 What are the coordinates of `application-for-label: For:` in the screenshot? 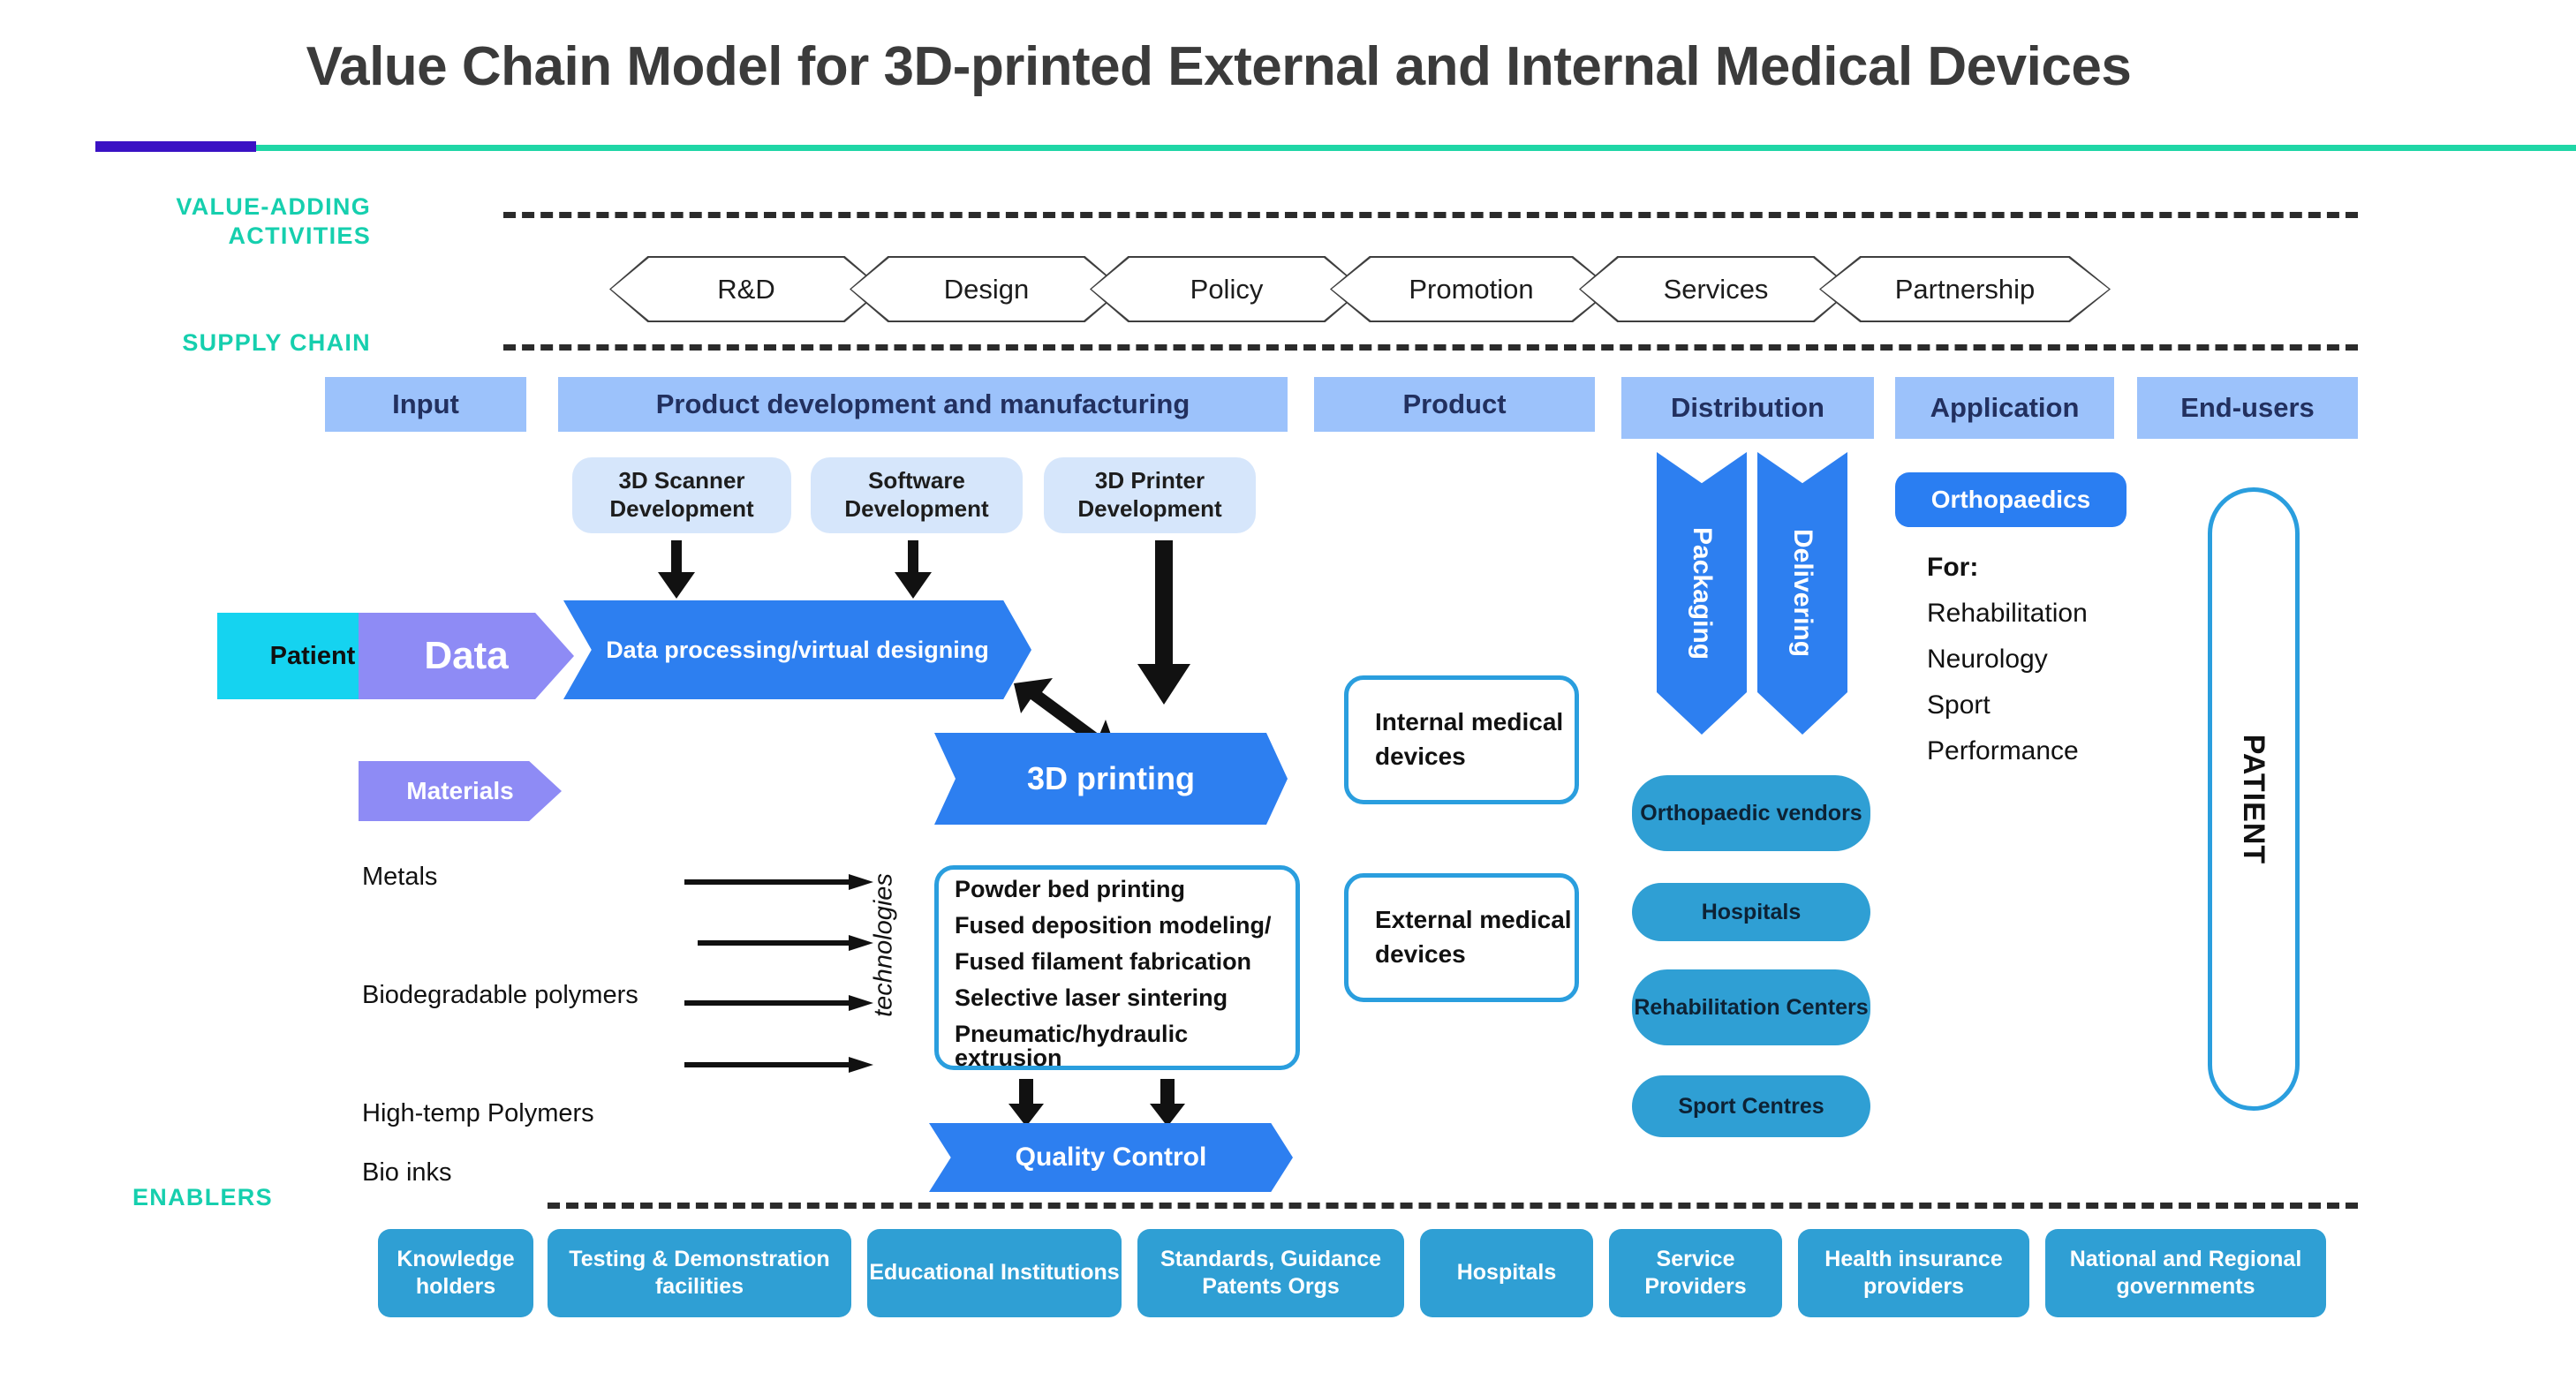 It's located at (1953, 567).